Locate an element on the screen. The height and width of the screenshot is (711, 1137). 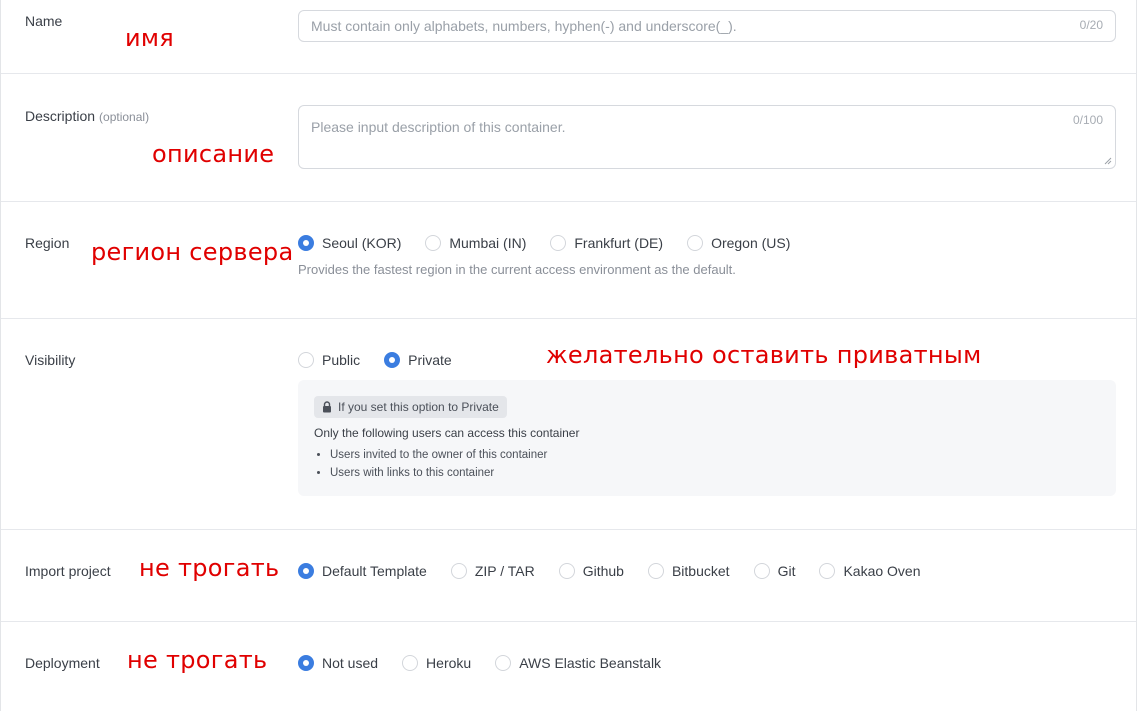
optional-tag: (optional) is located at coordinates (124, 117).